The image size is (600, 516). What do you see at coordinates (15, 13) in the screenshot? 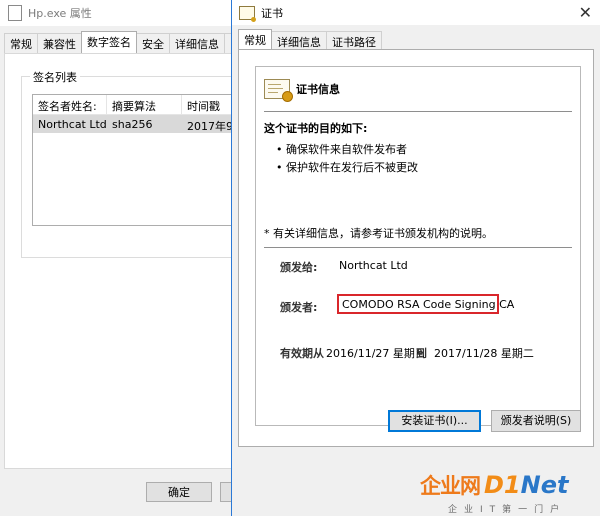
I see `file-icon` at bounding box center [15, 13].